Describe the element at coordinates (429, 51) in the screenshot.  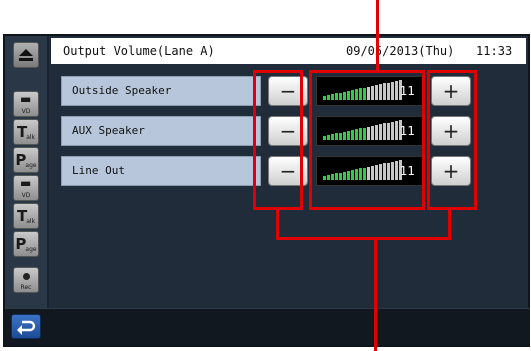
I see `date-time: 09/05/2013(Thu) 11:33` at that location.